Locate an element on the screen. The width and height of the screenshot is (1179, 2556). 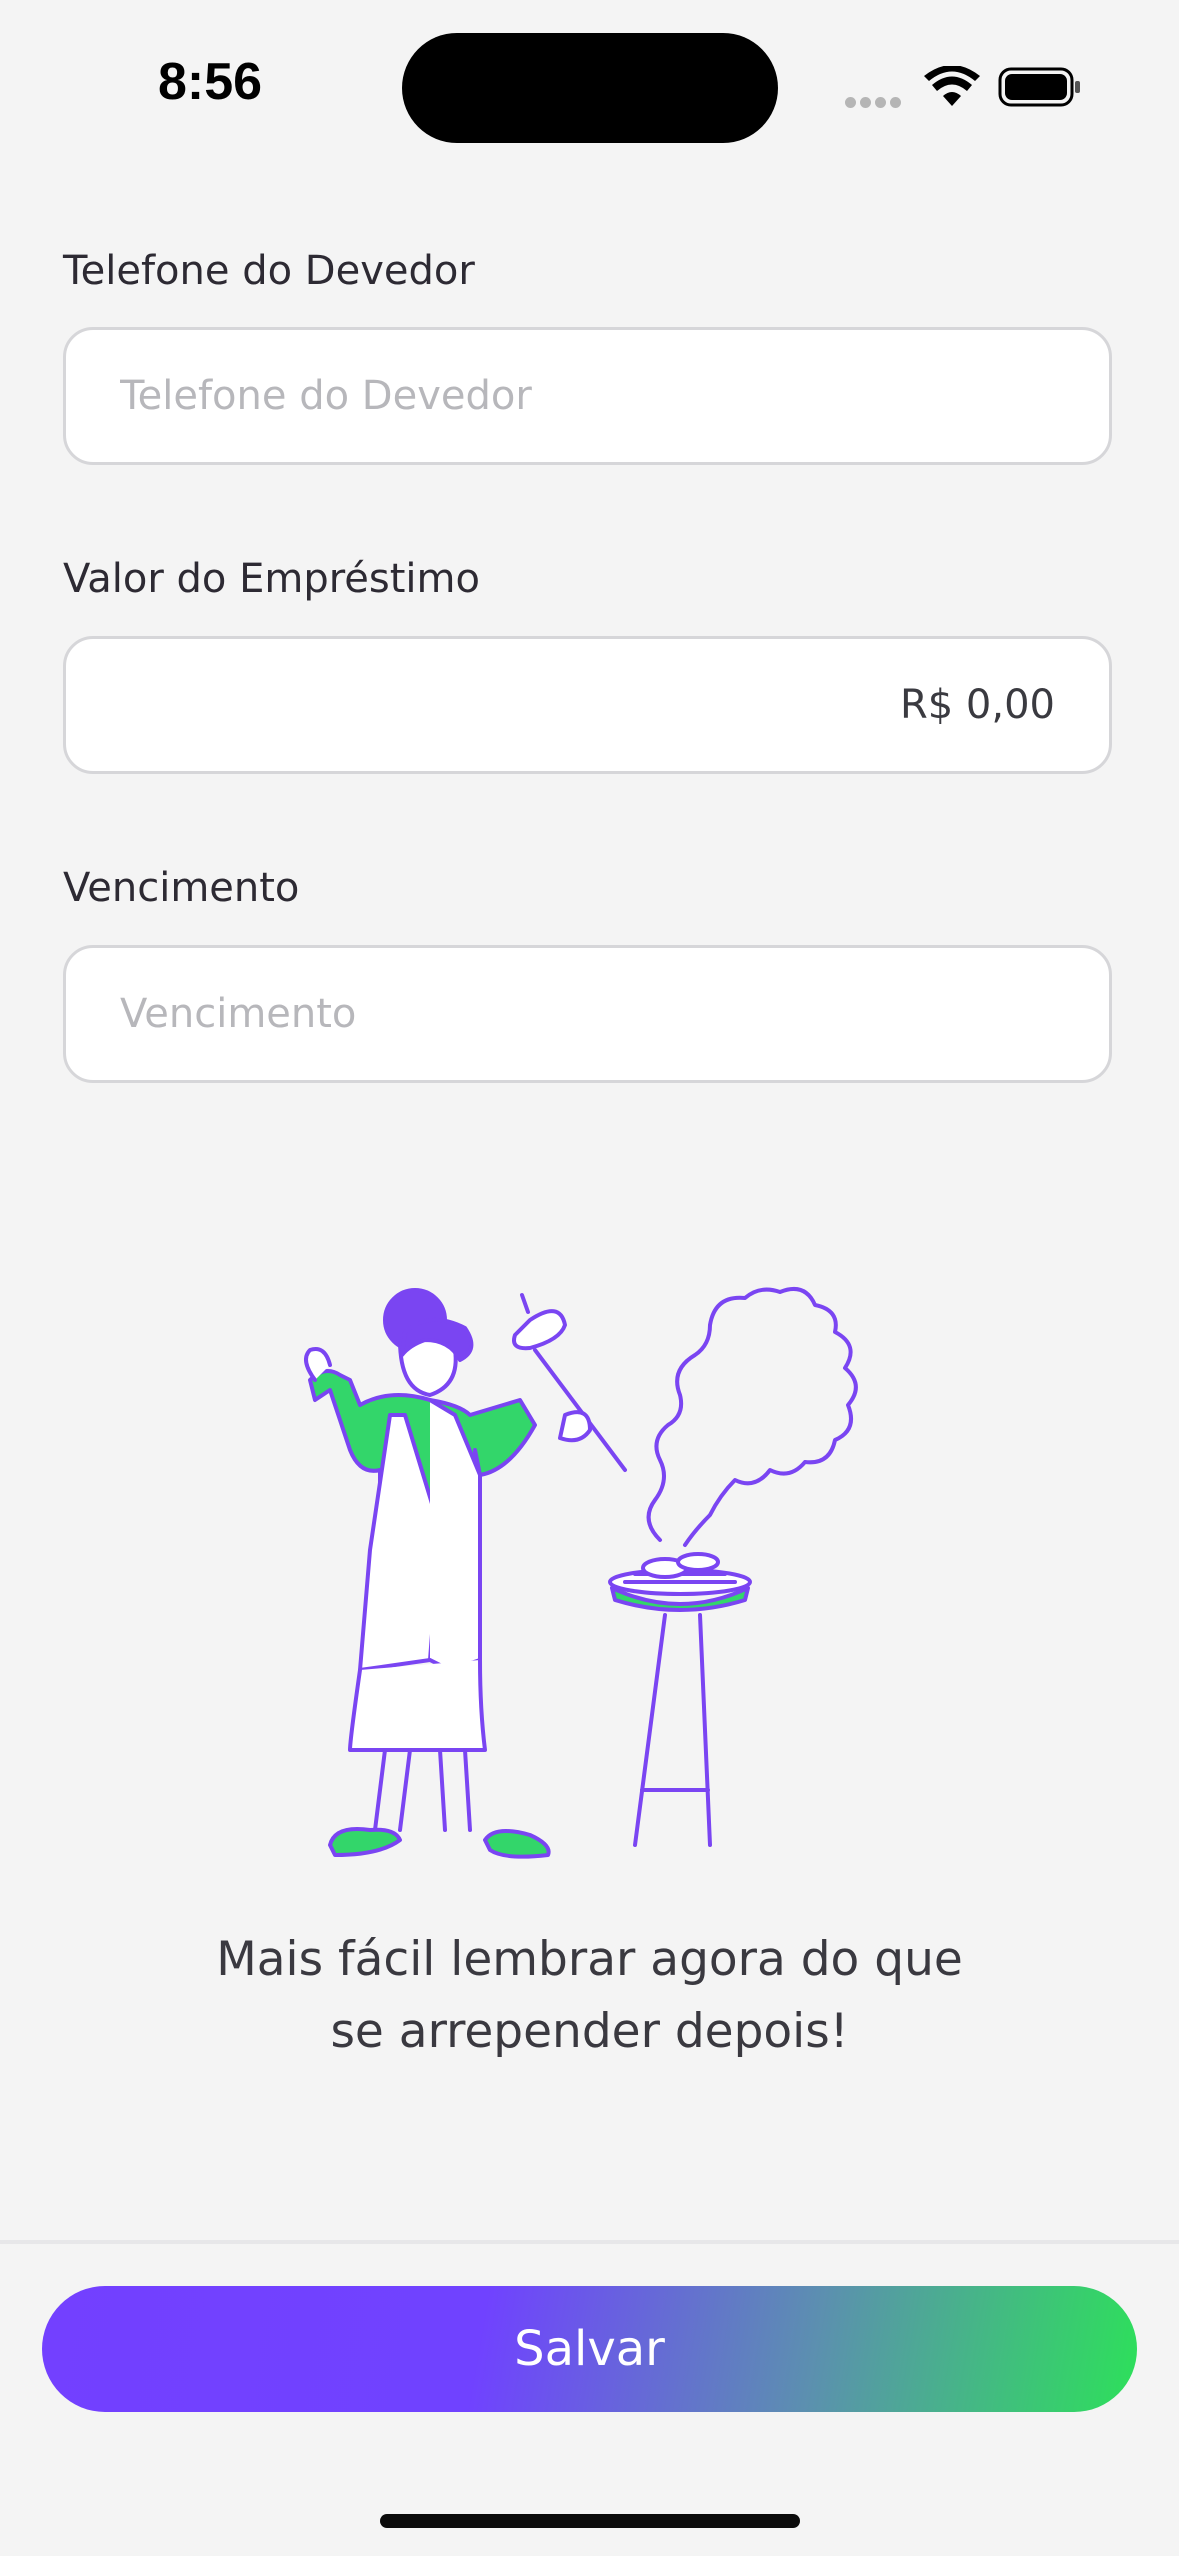
barbecue-illustration is located at coordinates (581, 1573).